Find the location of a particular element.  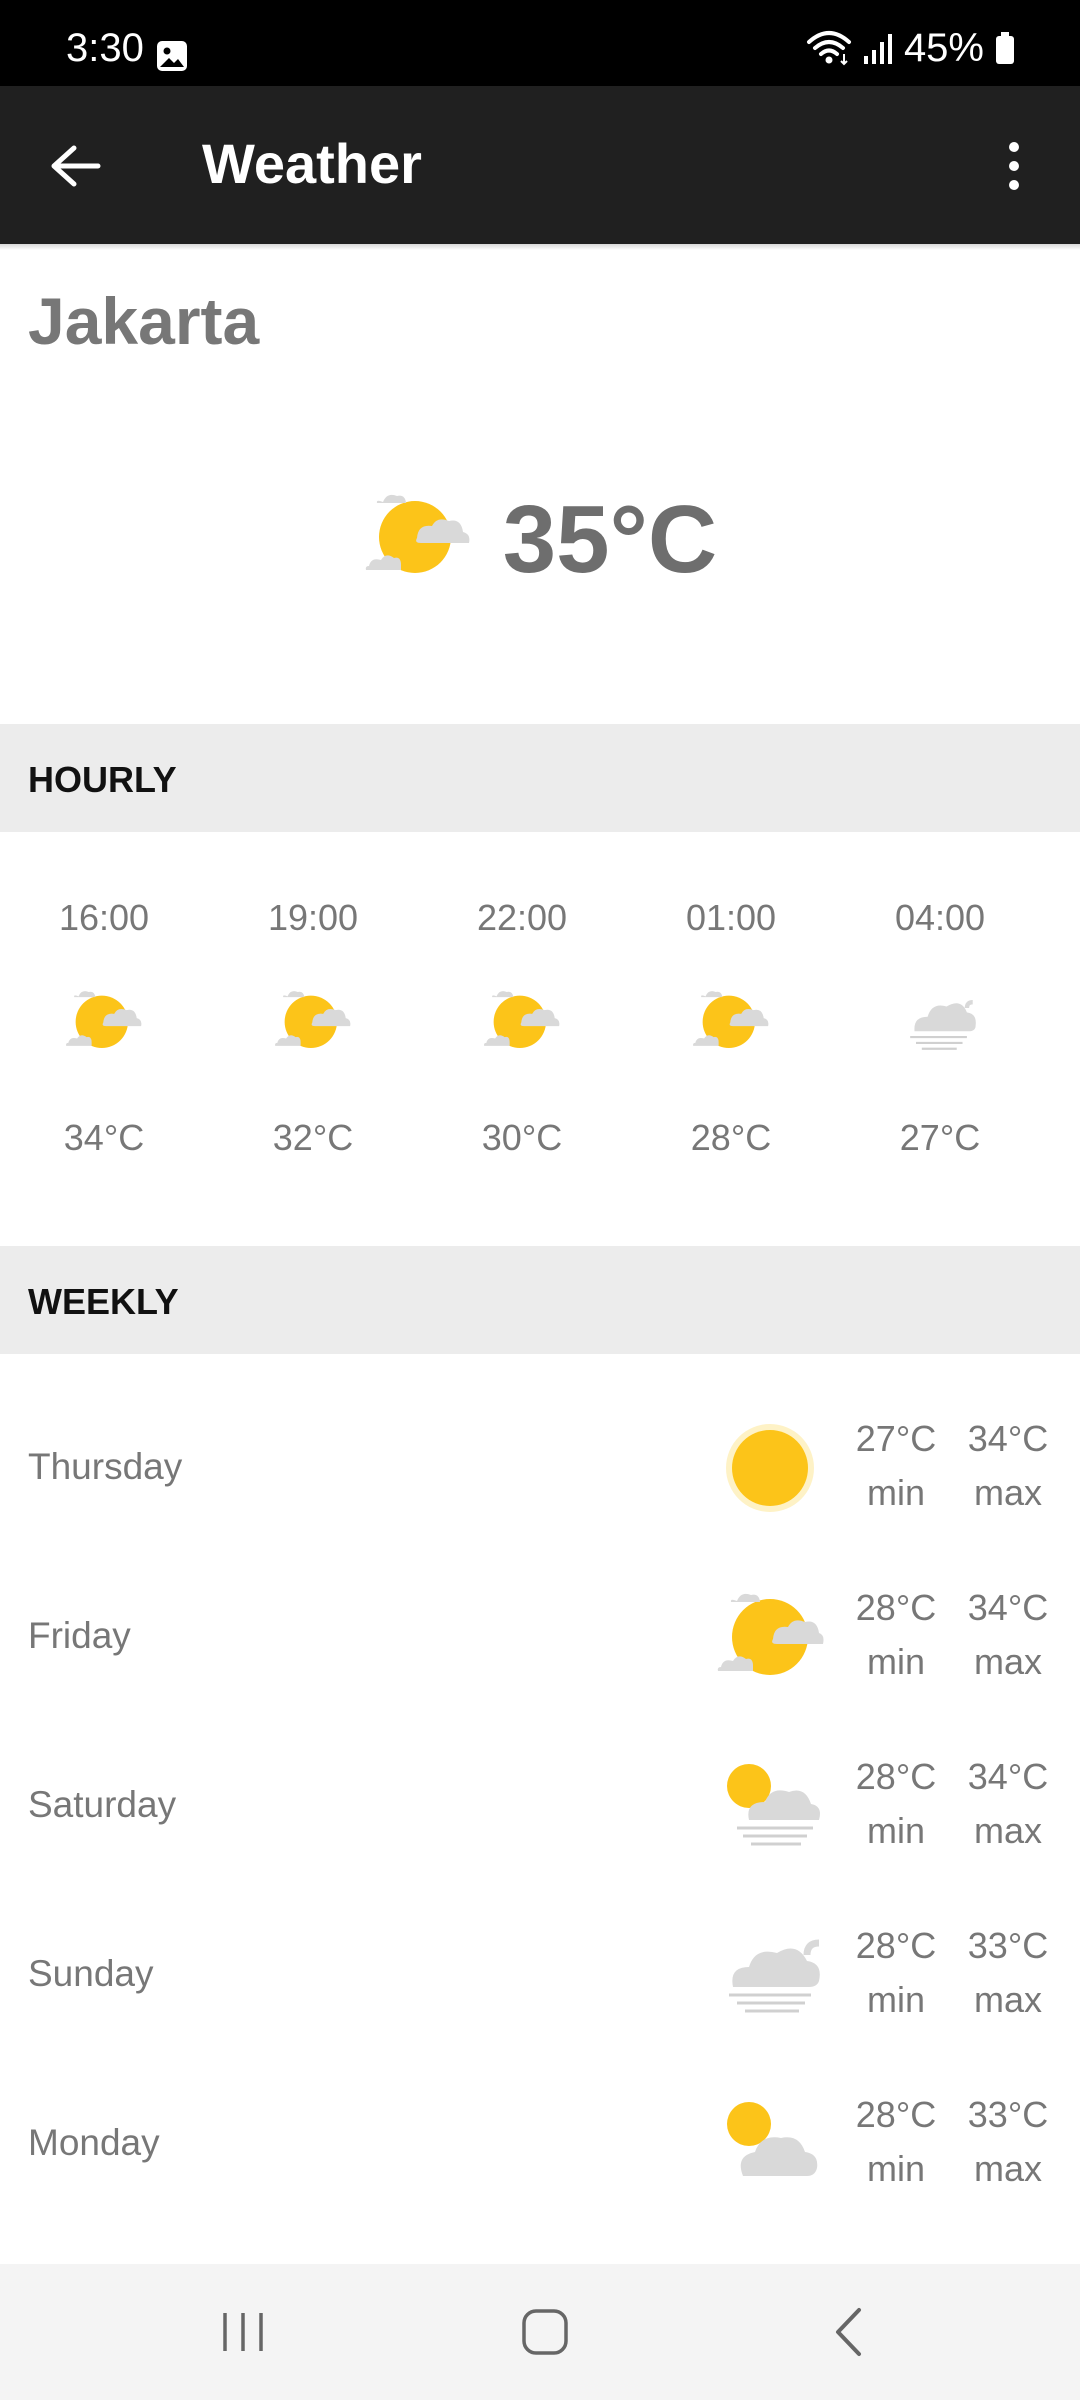

chevron-left-icon is located at coordinates (848, 2332).